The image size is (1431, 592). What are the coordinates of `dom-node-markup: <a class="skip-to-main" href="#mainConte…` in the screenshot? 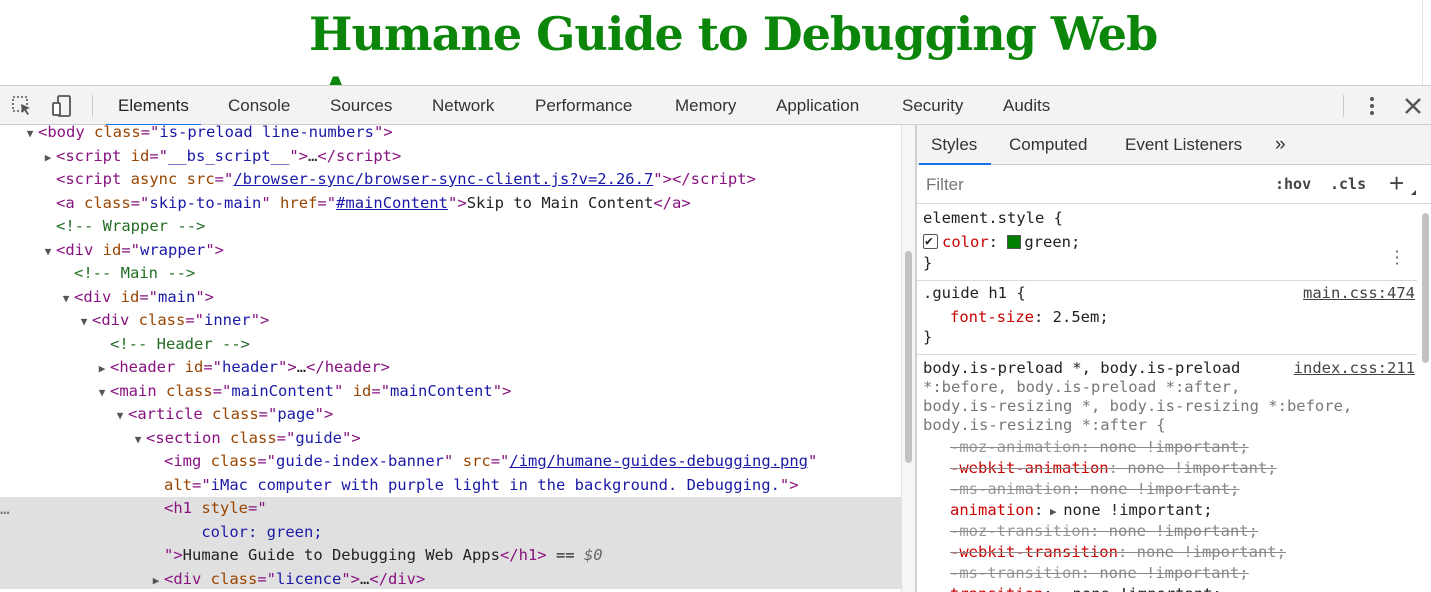 It's located at (373, 202).